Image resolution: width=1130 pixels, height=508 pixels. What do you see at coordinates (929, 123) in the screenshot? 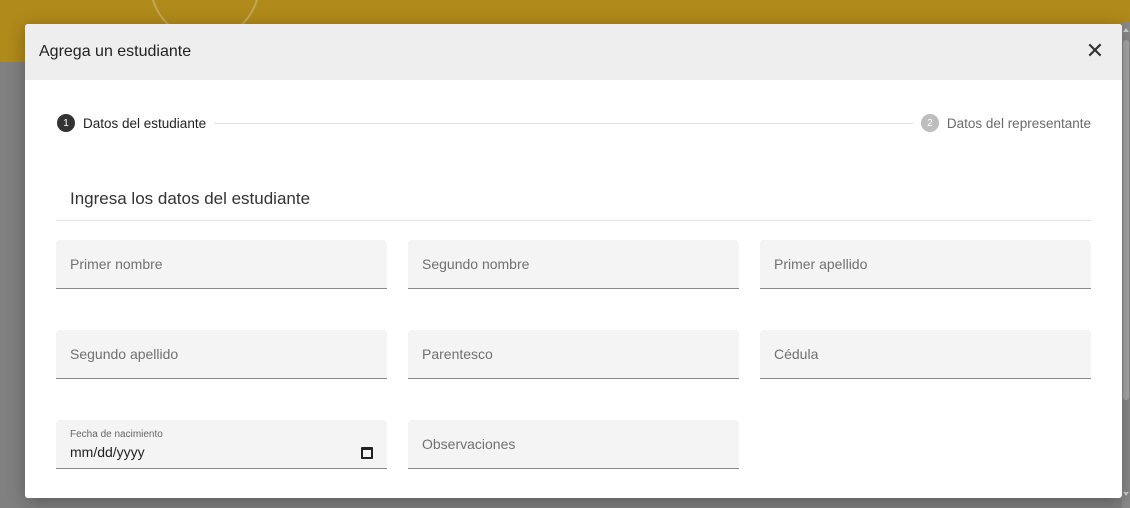
I see `step-number-badge: 2` at bounding box center [929, 123].